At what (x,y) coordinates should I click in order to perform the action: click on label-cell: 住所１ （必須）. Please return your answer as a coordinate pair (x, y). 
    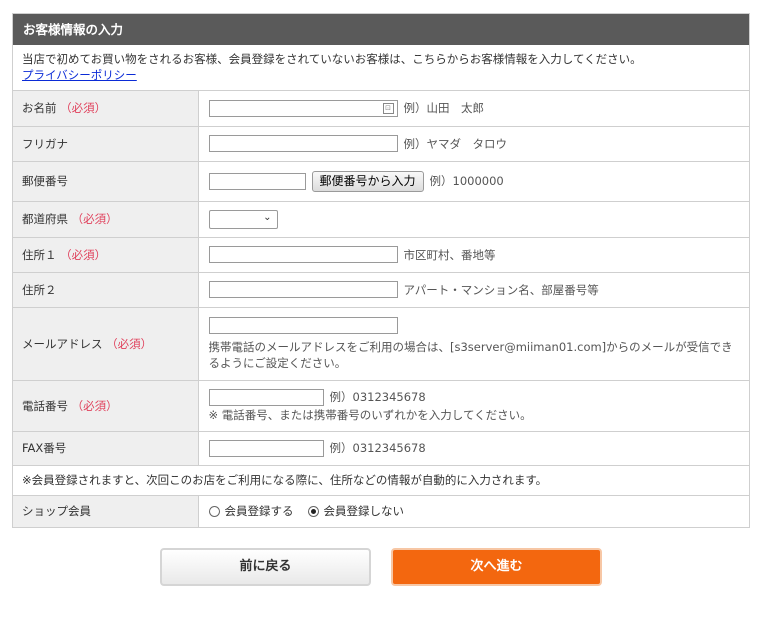
    Looking at the image, I should click on (106, 255).